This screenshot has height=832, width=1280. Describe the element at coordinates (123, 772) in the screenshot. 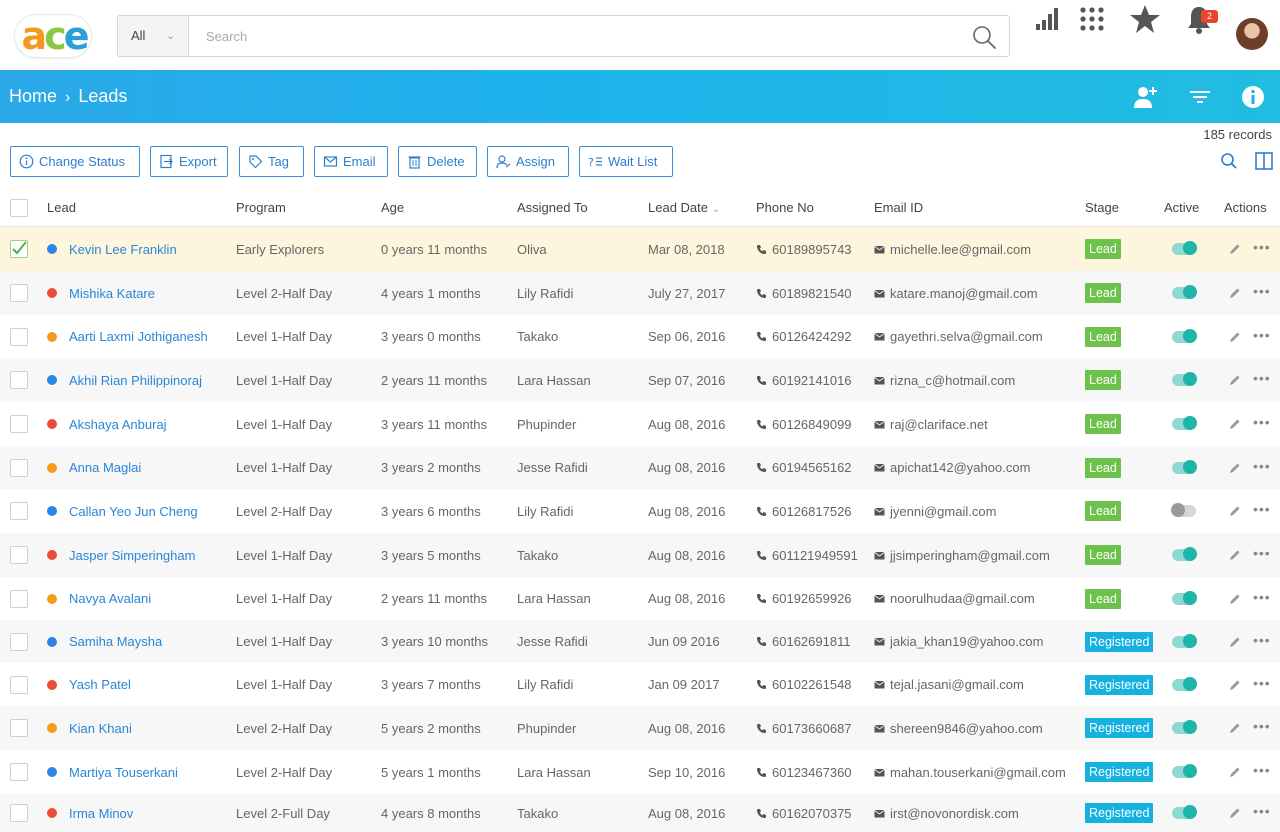

I see `lead-name-link: Martiya Touserkani` at that location.